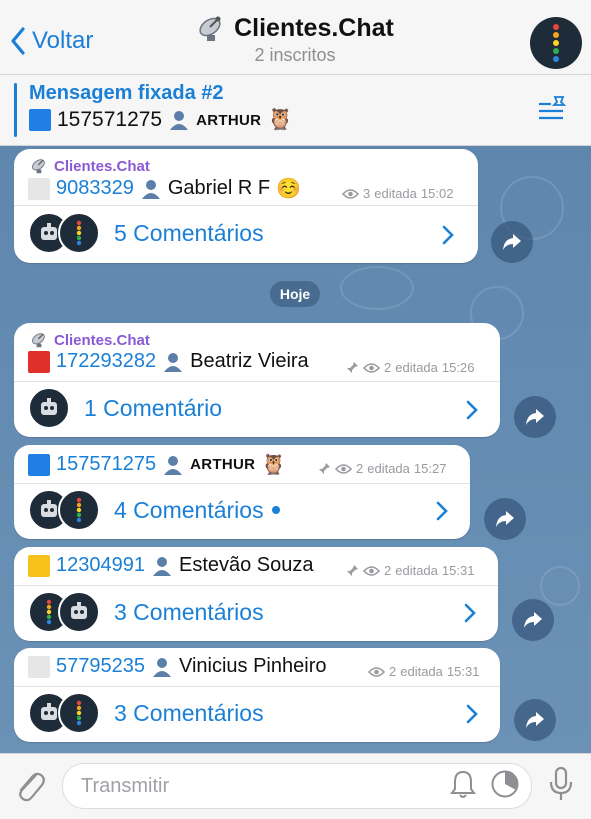 This screenshot has height=819, width=591. I want to click on pinned-preview: 157571275 ARTHUR 🦉, so click(161, 120).